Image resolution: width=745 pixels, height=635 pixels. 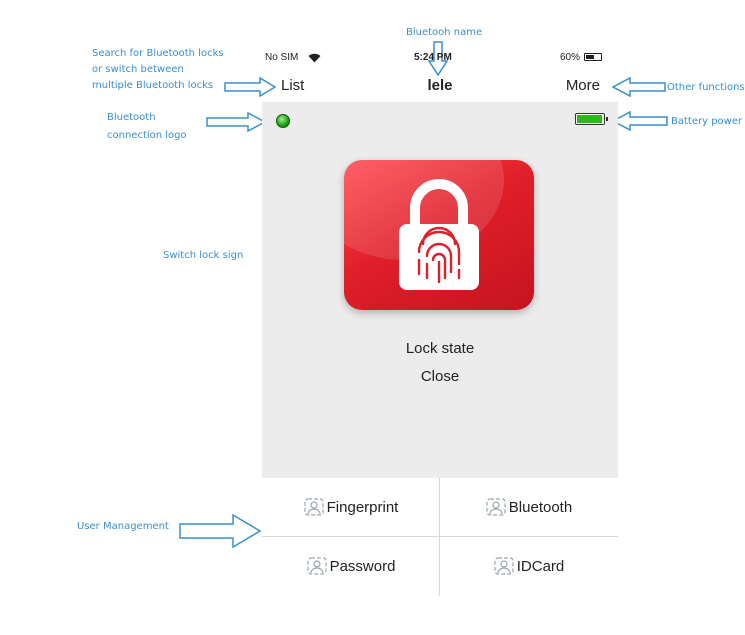 I want to click on bluetooth-label: Bluetooth, so click(x=540, y=507).